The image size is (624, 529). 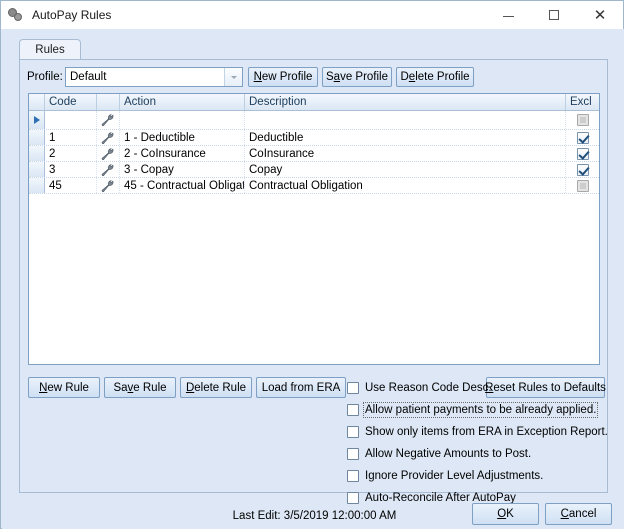 I want to click on table-row: 2 2 - CoInsurance CoInsurance, so click(x=314, y=154).